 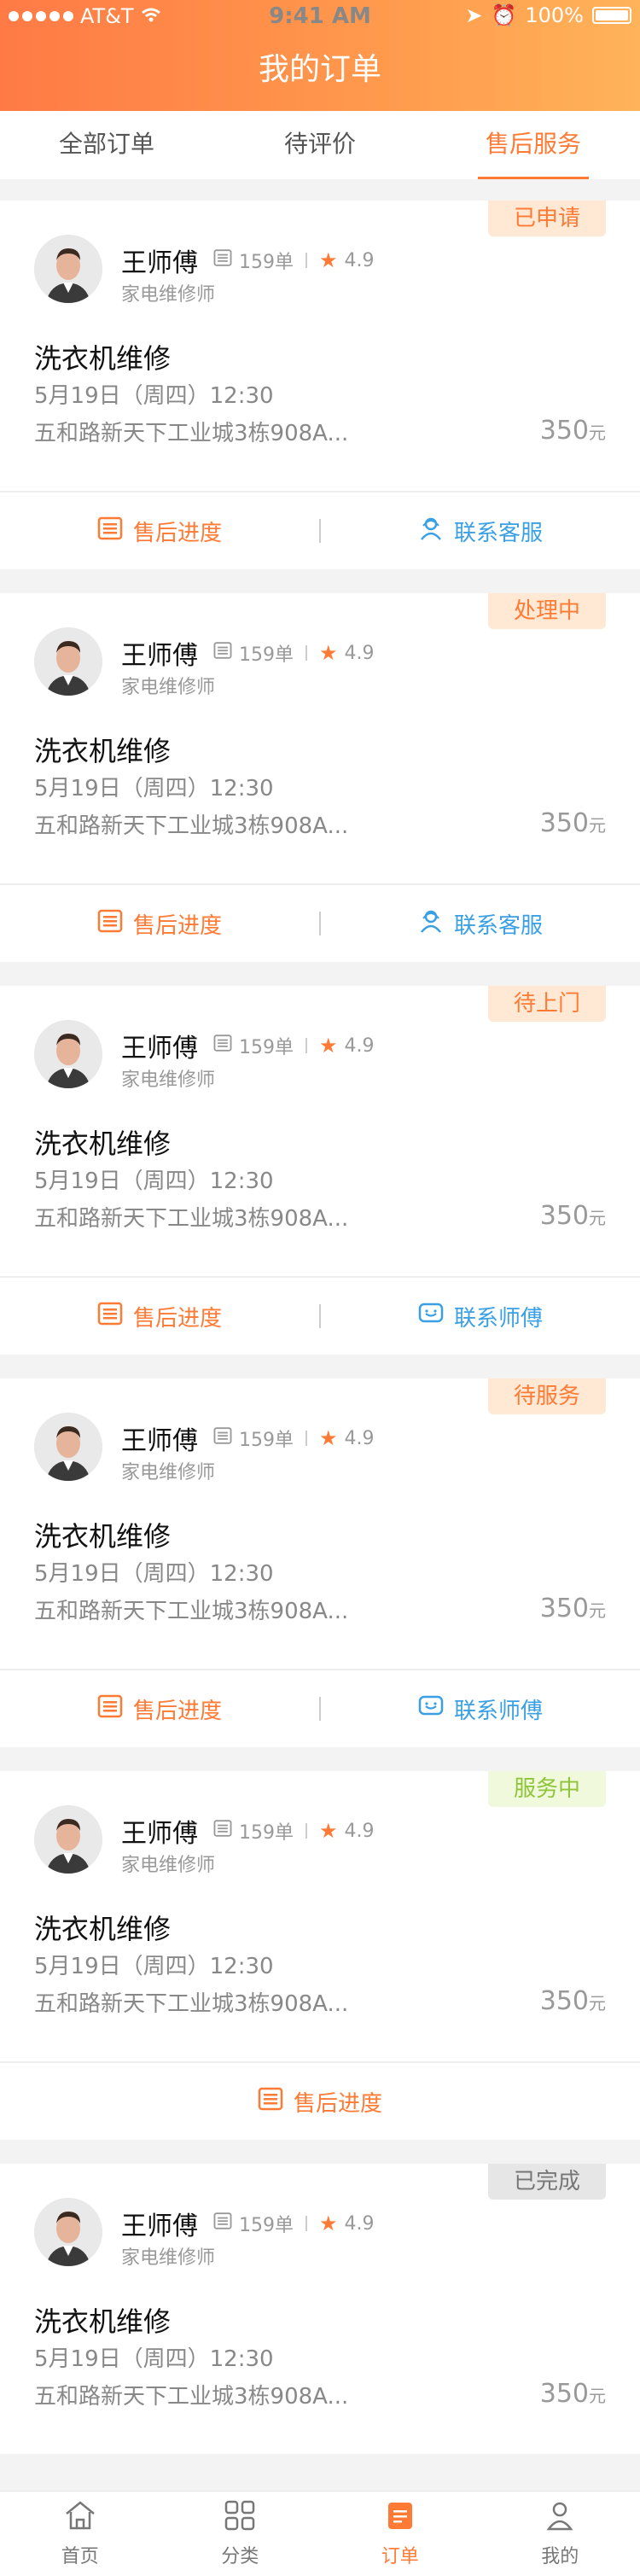 I want to click on card-actions: 售后进度, so click(x=320, y=2101).